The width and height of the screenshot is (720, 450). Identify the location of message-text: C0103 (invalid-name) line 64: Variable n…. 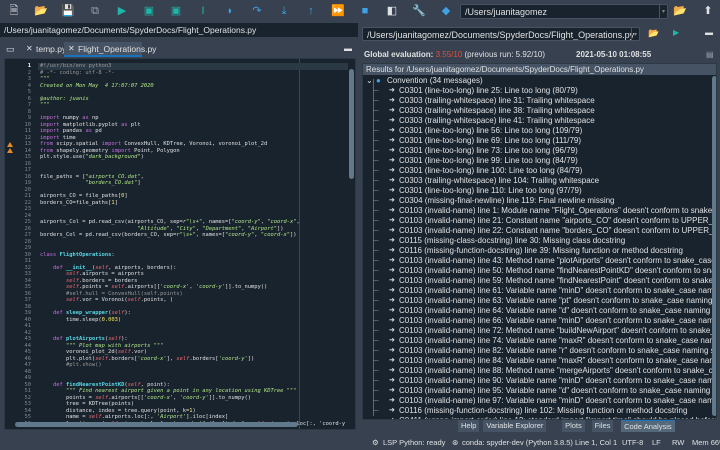
(558, 310).